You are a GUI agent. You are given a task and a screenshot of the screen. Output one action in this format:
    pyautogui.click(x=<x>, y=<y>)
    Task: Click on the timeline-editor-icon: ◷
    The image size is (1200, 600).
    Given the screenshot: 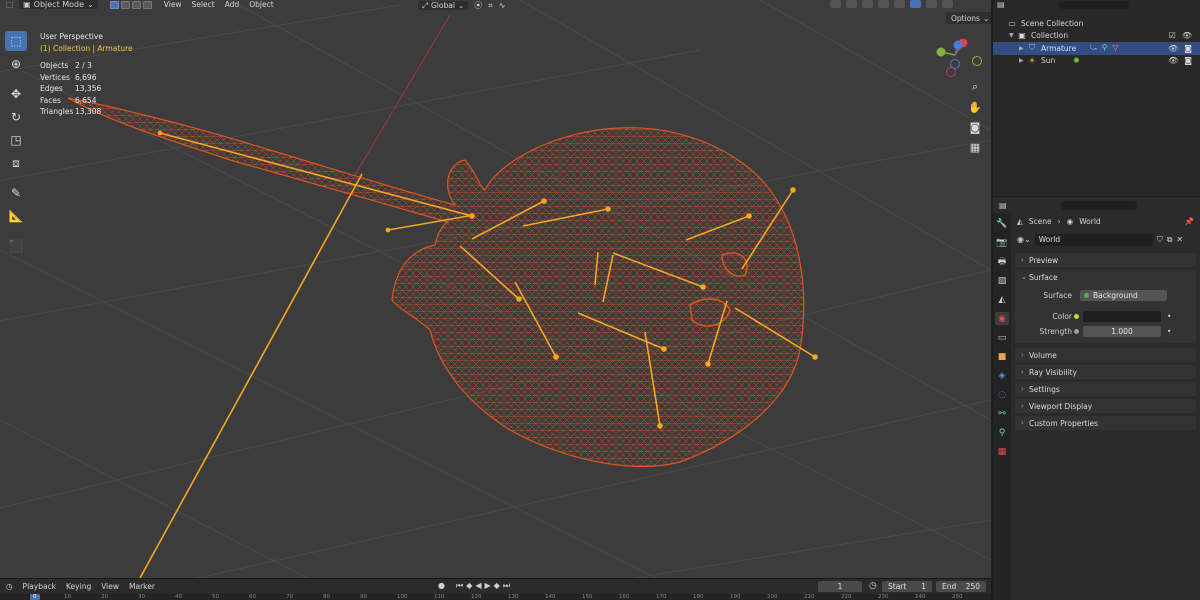 What is the action you would take?
    pyautogui.click(x=9, y=586)
    